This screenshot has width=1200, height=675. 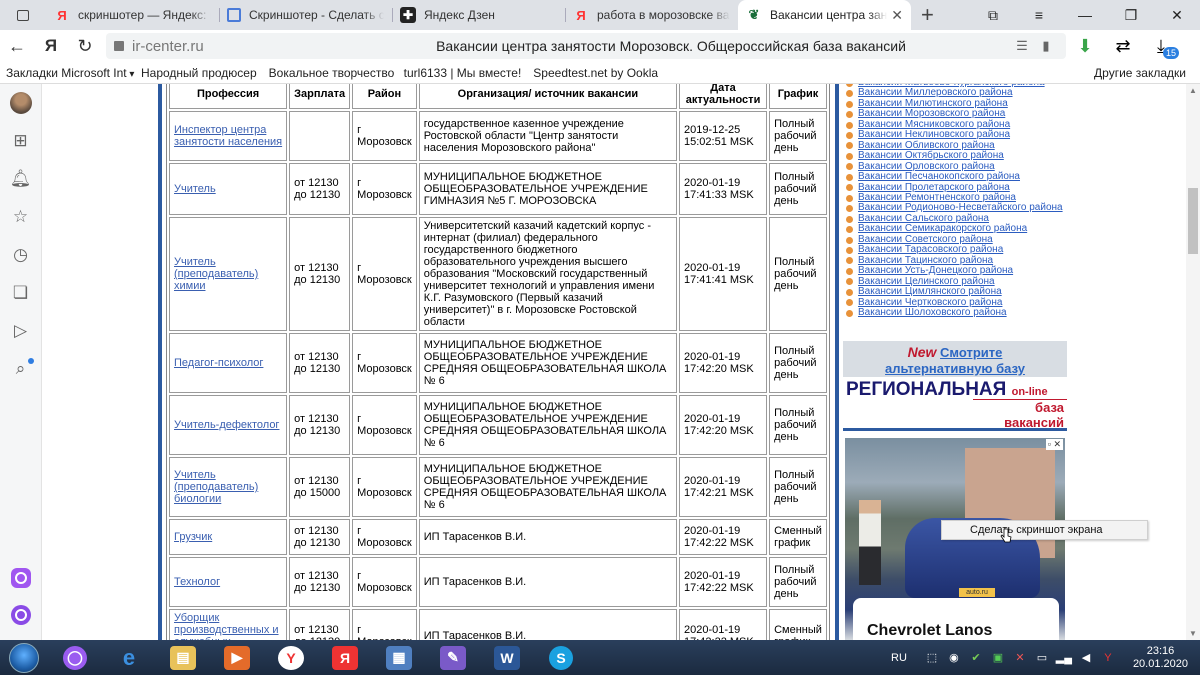 I want to click on tray-app-icon: ◉, so click(x=954, y=657).